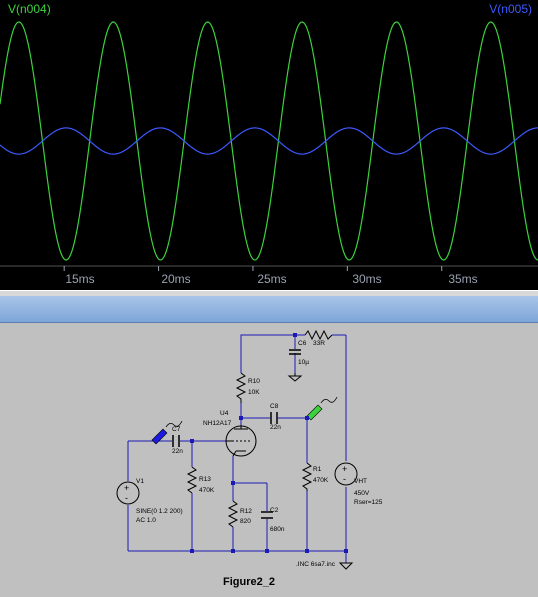 The width and height of the screenshot is (538, 597). What do you see at coordinates (140, 481) in the screenshot?
I see `v1-name: V1` at bounding box center [140, 481].